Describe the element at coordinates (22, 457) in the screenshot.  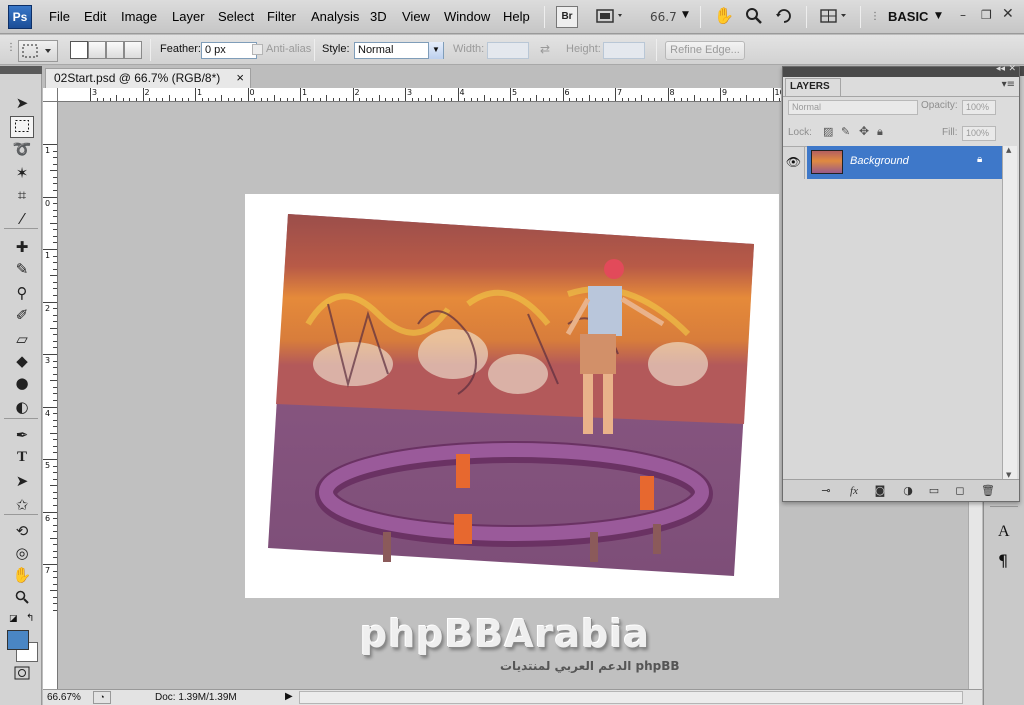
I see `type-tool: T` at that location.